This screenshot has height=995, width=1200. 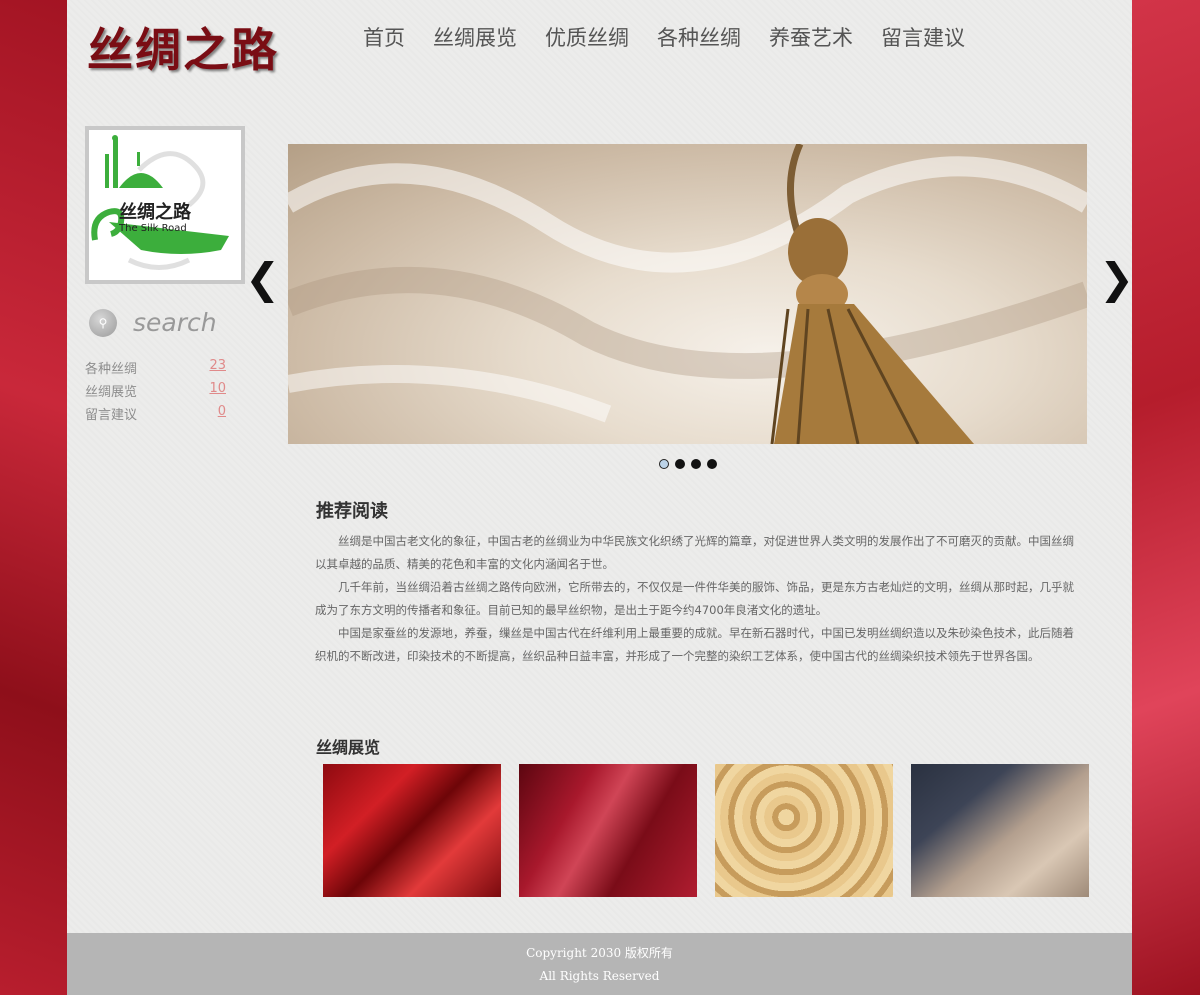 What do you see at coordinates (599, 976) in the screenshot?
I see `footer-rights: All Rights Reserved` at bounding box center [599, 976].